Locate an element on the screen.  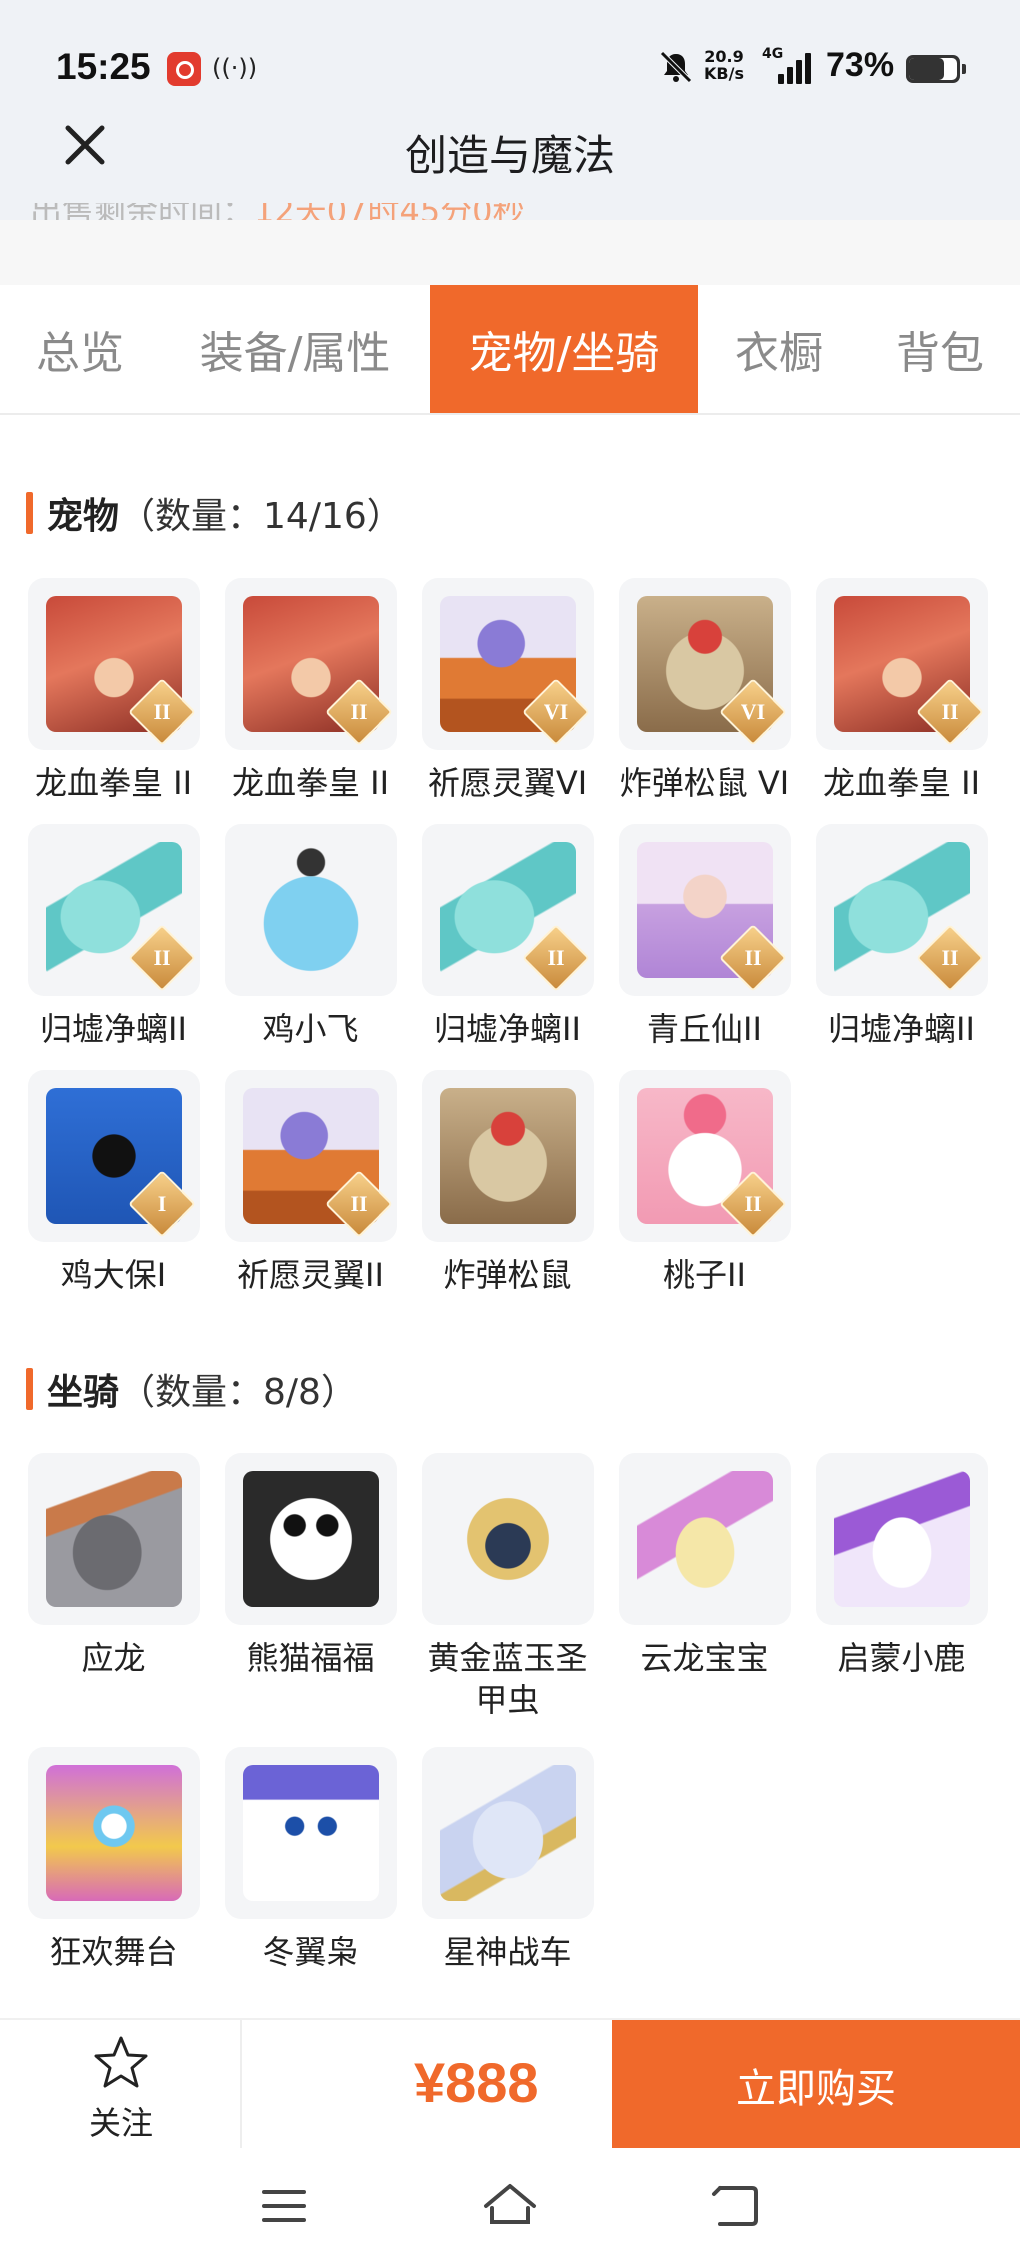
owl-image is located at coordinates (310, 1833).